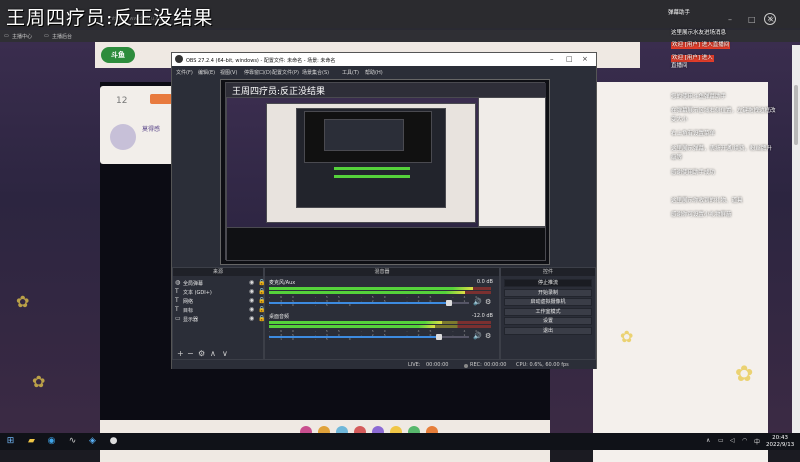 Image resolution: width=800 pixels, height=462 pixels. What do you see at coordinates (732, 440) in the screenshot?
I see `volume-icon: ◁` at bounding box center [732, 440].